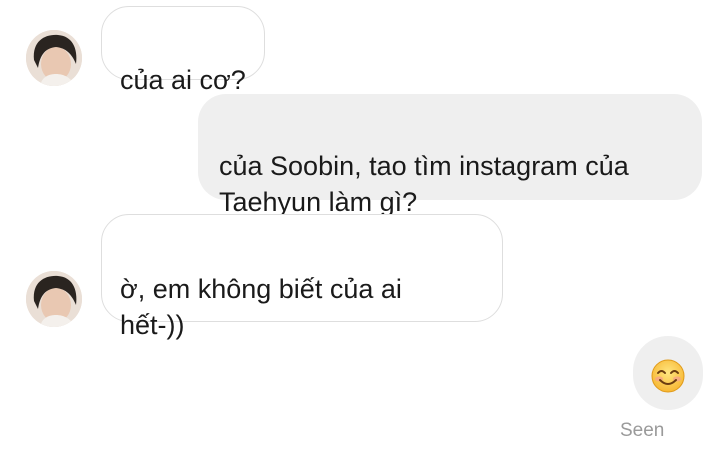  Describe the element at coordinates (642, 430) in the screenshot. I see `seen-status: Seen` at that location.